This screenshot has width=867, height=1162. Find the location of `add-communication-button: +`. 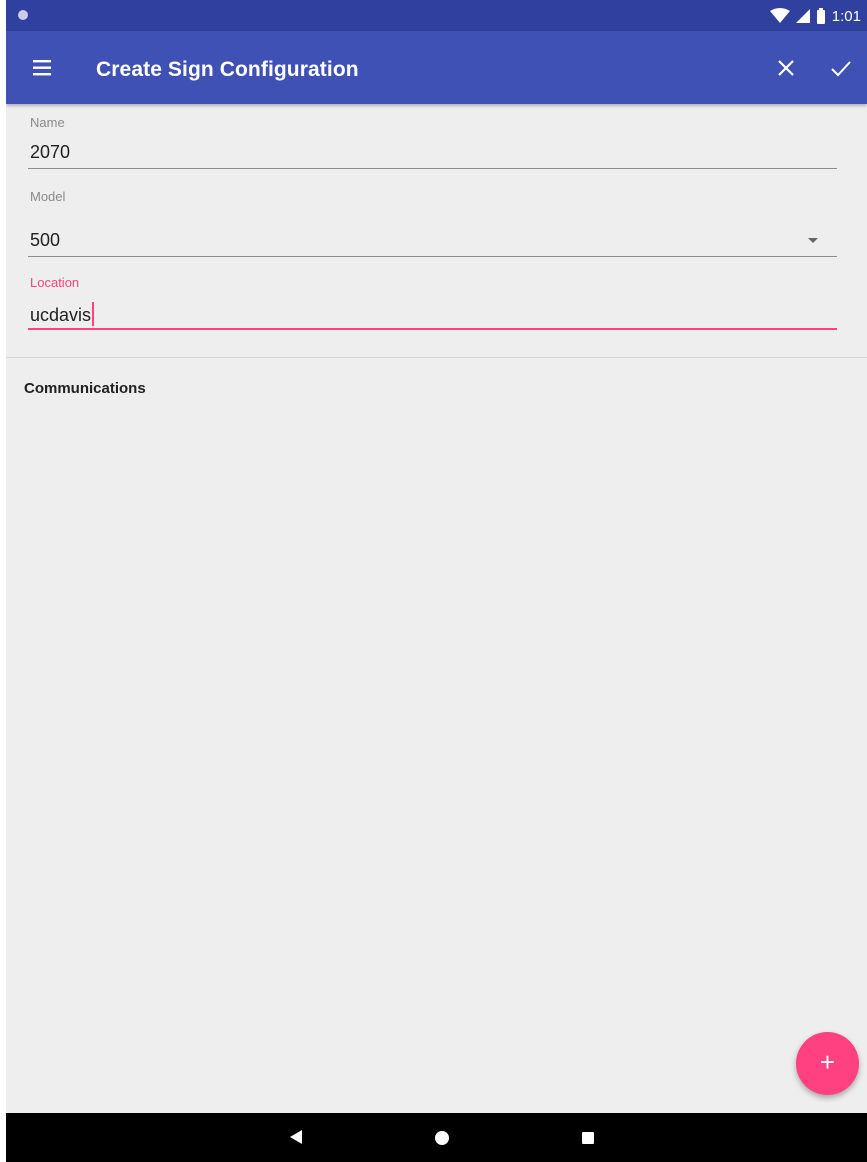

add-communication-button: + is located at coordinates (827, 1063).